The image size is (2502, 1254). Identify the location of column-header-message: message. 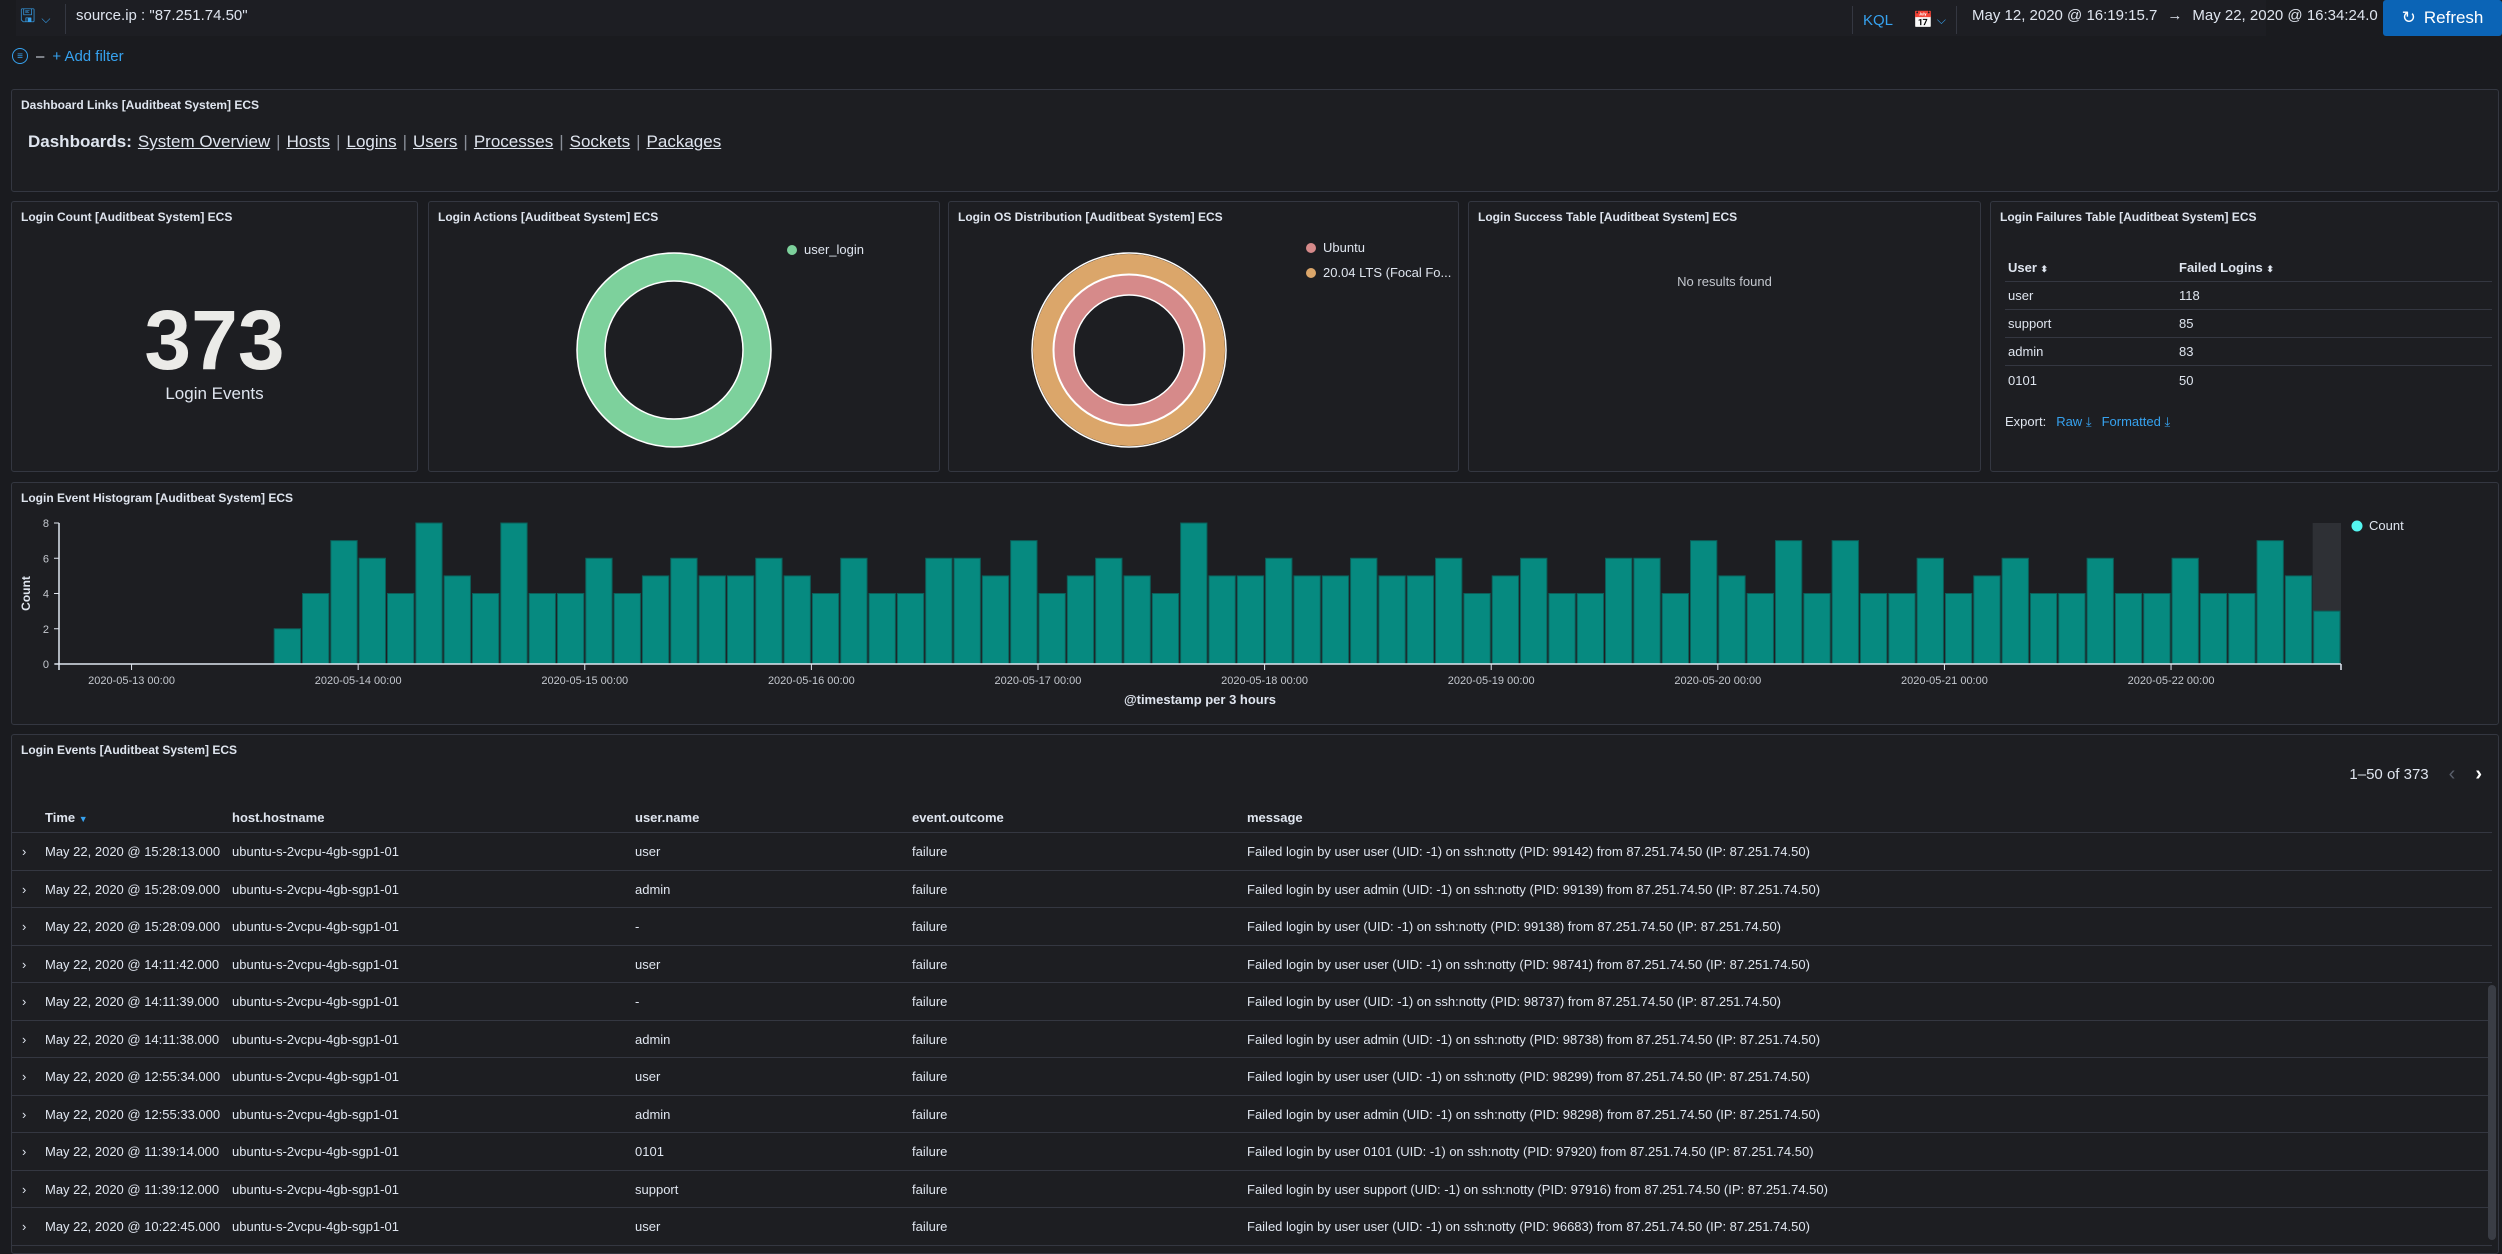
(1275, 817).